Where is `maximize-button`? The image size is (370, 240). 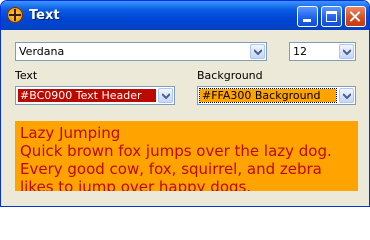
maximize-button is located at coordinates (331, 16).